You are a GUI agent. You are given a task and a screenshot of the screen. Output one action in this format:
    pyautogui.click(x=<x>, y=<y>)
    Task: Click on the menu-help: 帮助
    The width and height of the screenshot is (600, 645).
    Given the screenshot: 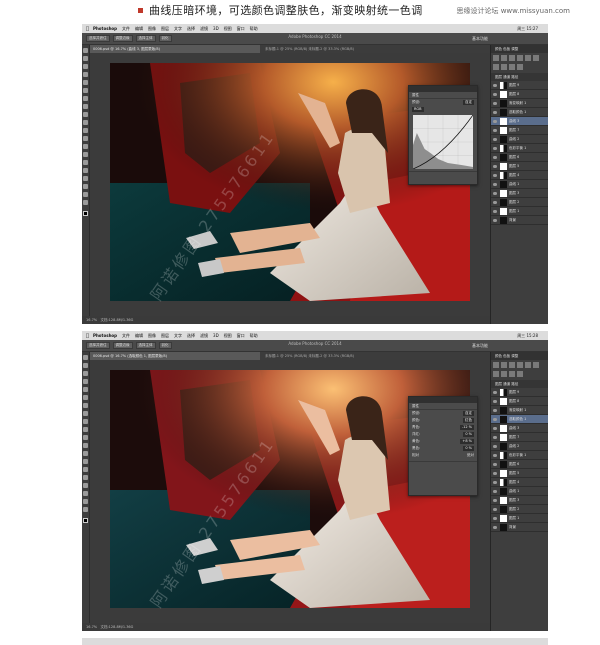 What is the action you would take?
    pyautogui.click(x=254, y=29)
    